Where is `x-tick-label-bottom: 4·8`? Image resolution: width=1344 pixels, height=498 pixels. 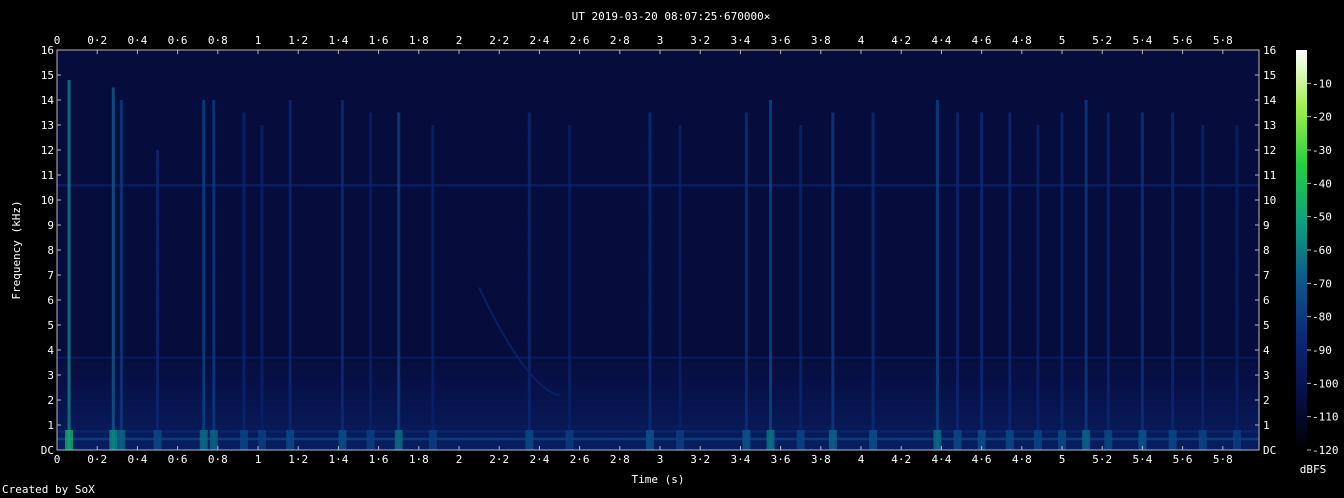 x-tick-label-bottom: 4·8 is located at coordinates (1022, 459).